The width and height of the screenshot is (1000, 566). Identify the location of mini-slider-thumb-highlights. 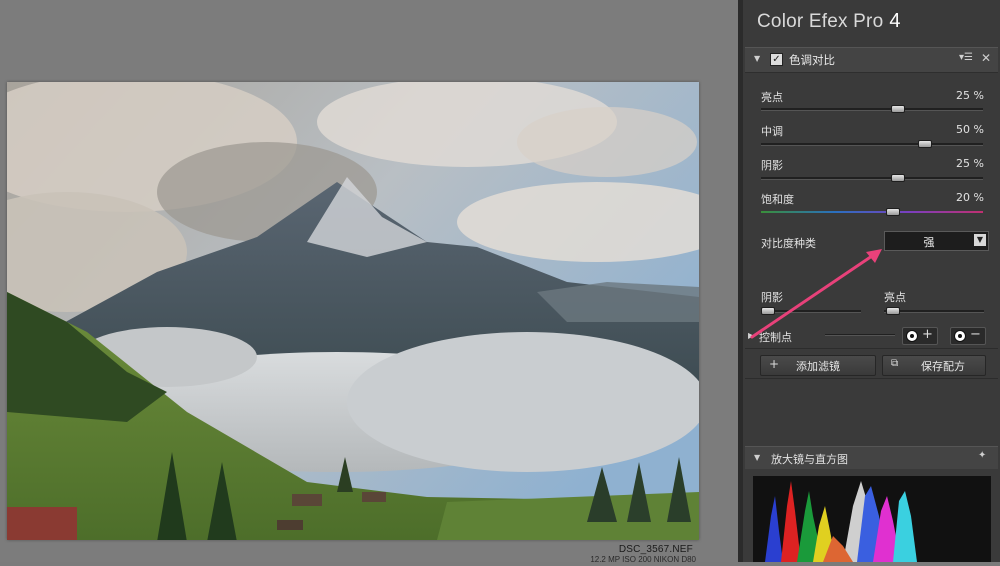
(893, 311).